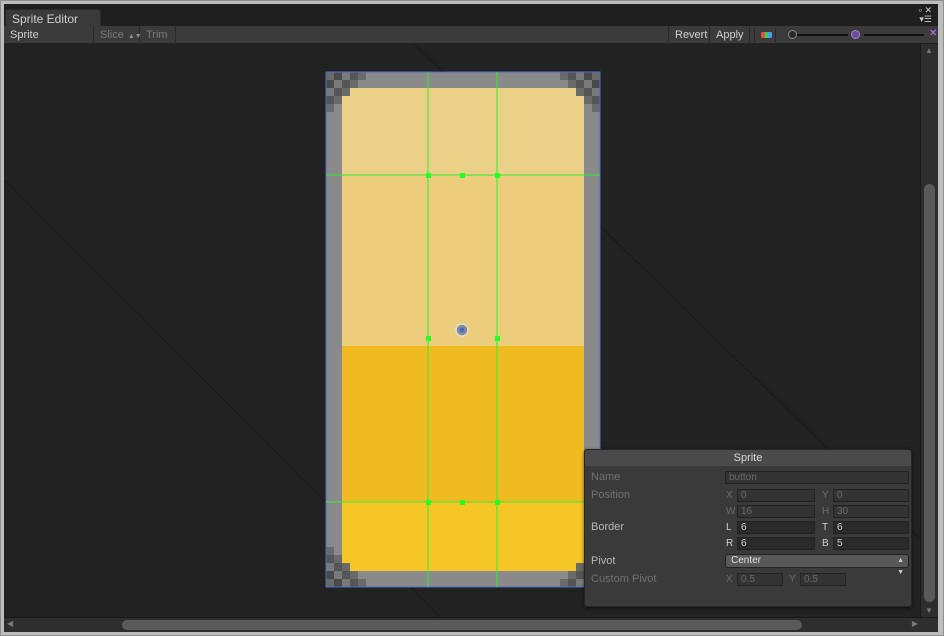  What do you see at coordinates (471, 15) in the screenshot?
I see `tab-bar: Sprite Editor ▫ ✕ ▾☰` at bounding box center [471, 15].